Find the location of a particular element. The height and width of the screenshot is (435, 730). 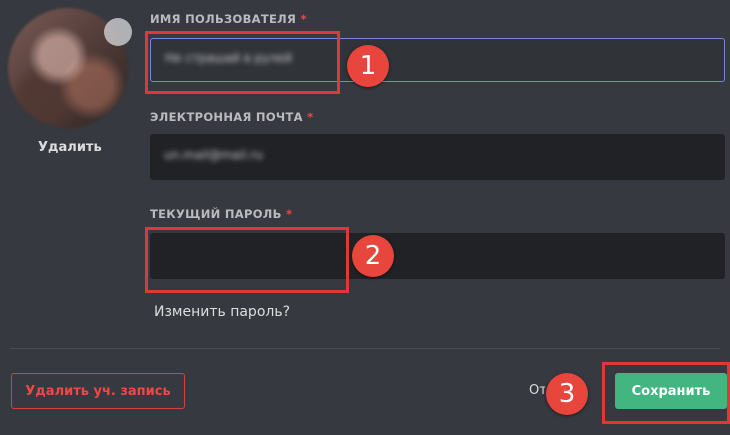

step-marker-2: 2 is located at coordinates (373, 256).